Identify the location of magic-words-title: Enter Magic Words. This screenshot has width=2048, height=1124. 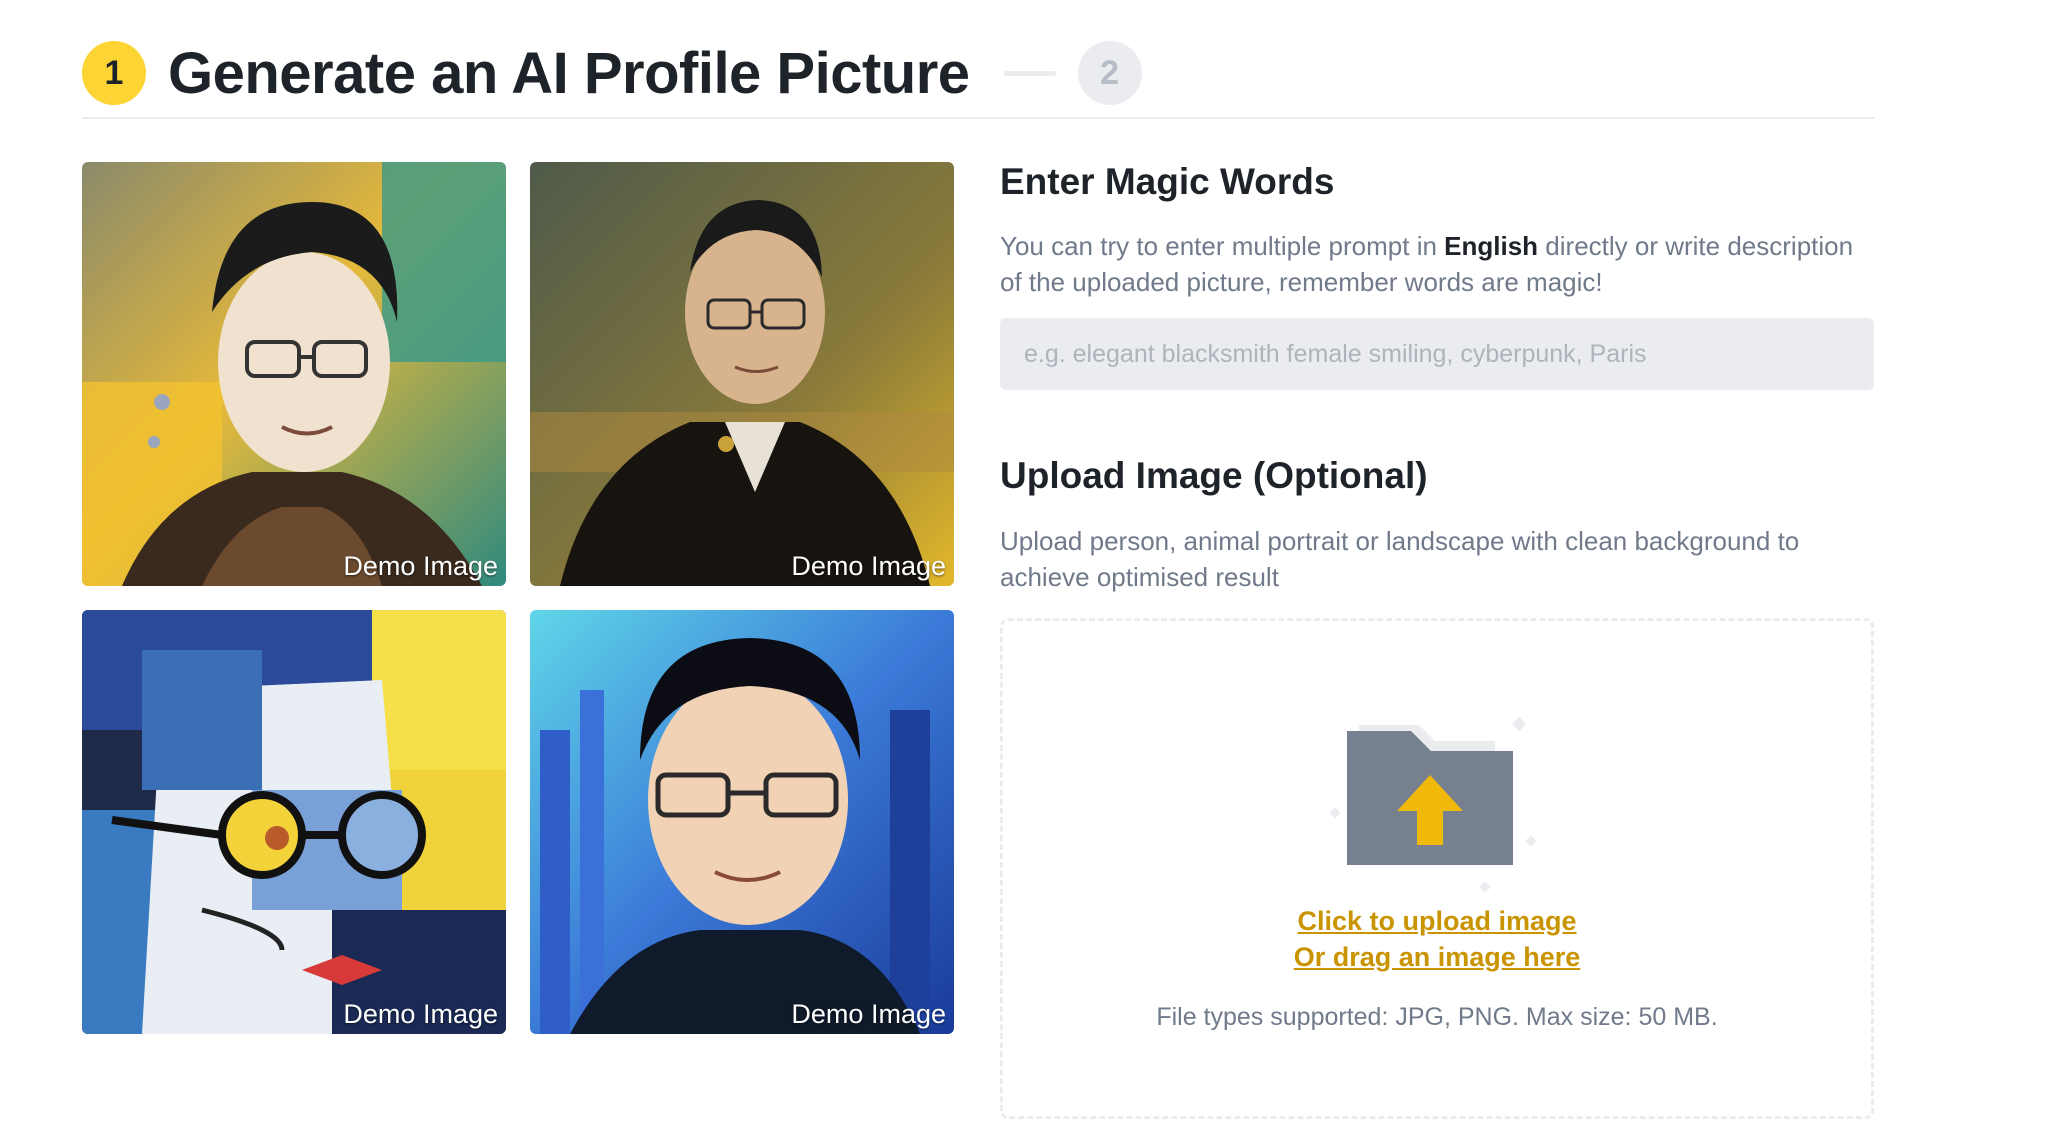
(1167, 181).